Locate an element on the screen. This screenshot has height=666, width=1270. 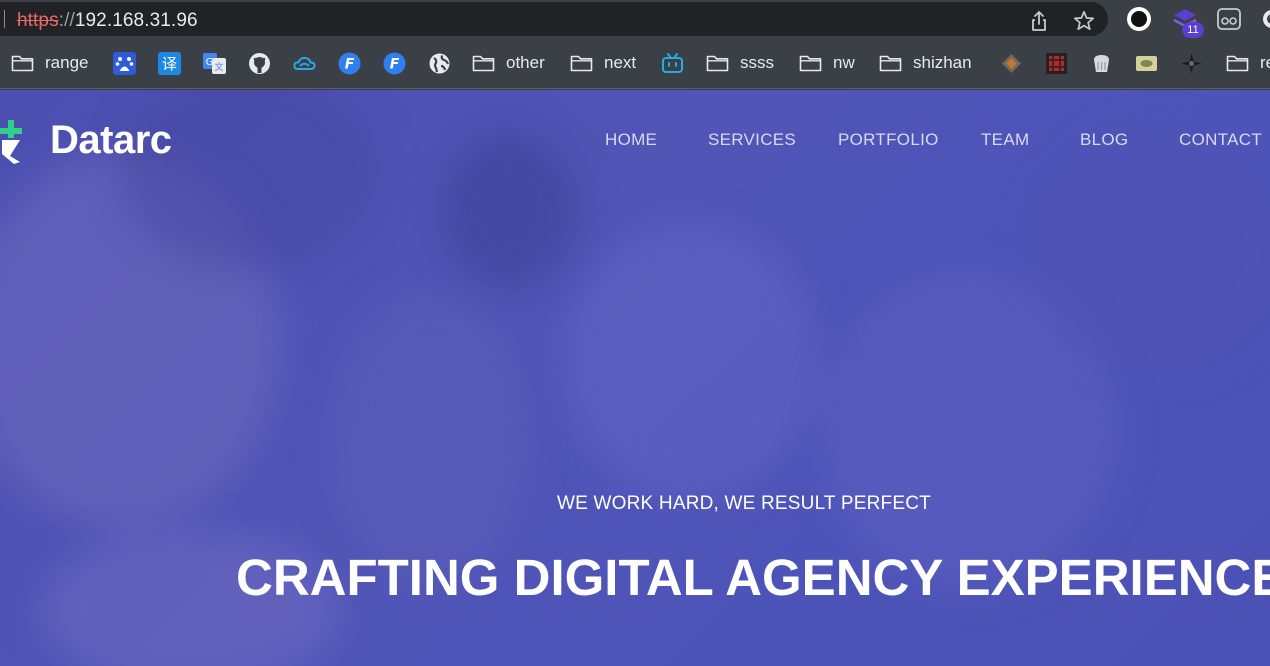
baidu-icon is located at coordinates (124, 63).